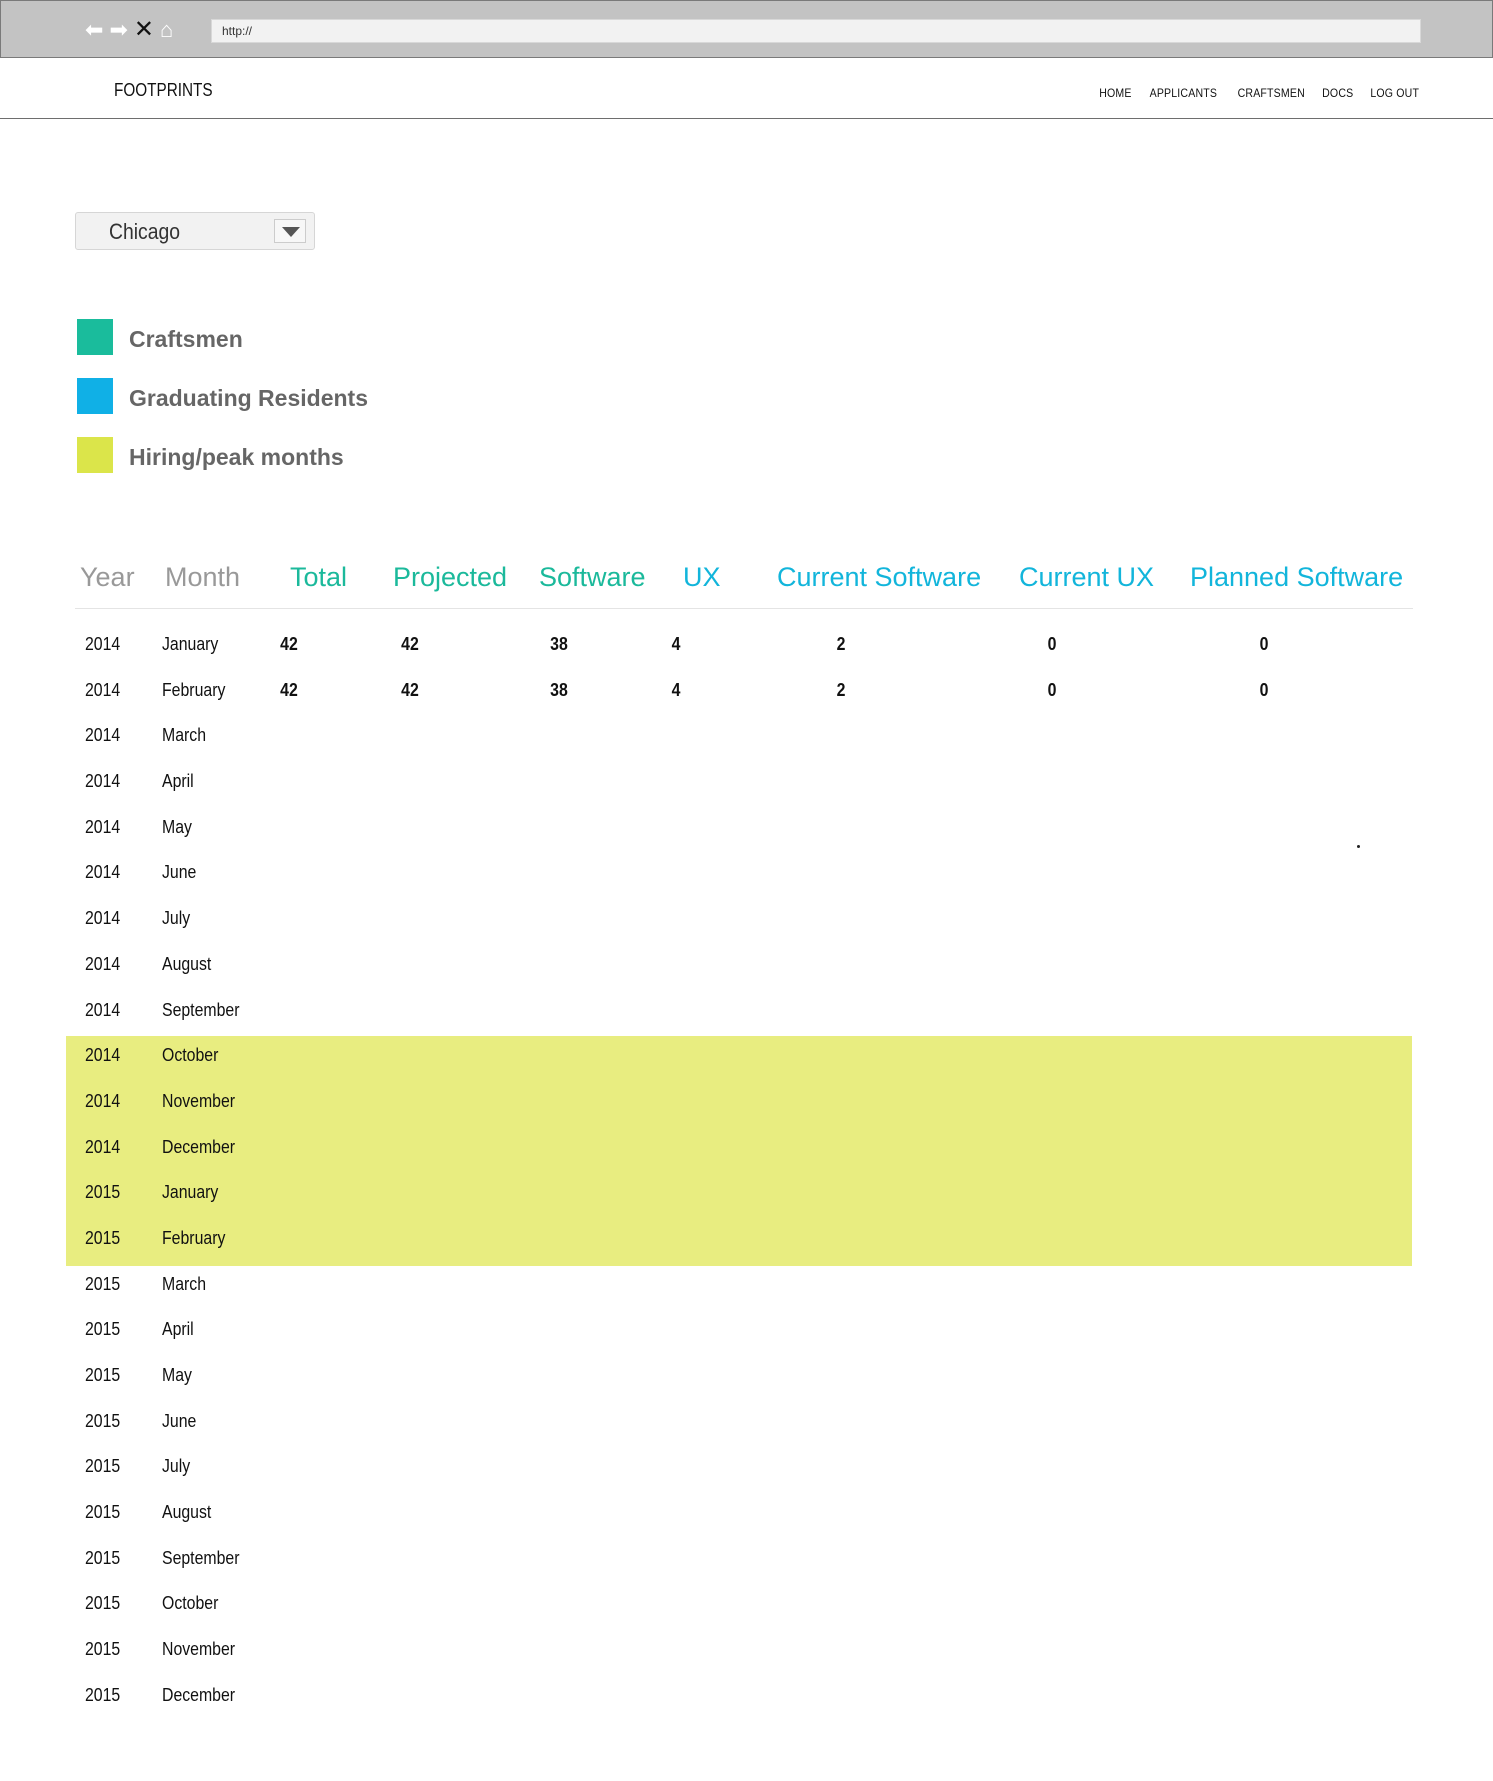  What do you see at coordinates (118, 30) in the screenshot?
I see `forward-icon: ➡` at bounding box center [118, 30].